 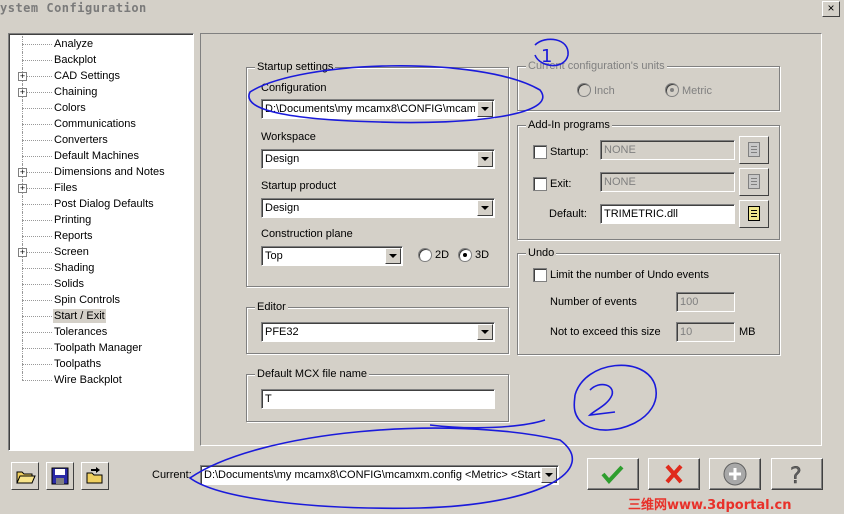 I want to click on construction-plane-dropdown: Top, so click(x=332, y=256).